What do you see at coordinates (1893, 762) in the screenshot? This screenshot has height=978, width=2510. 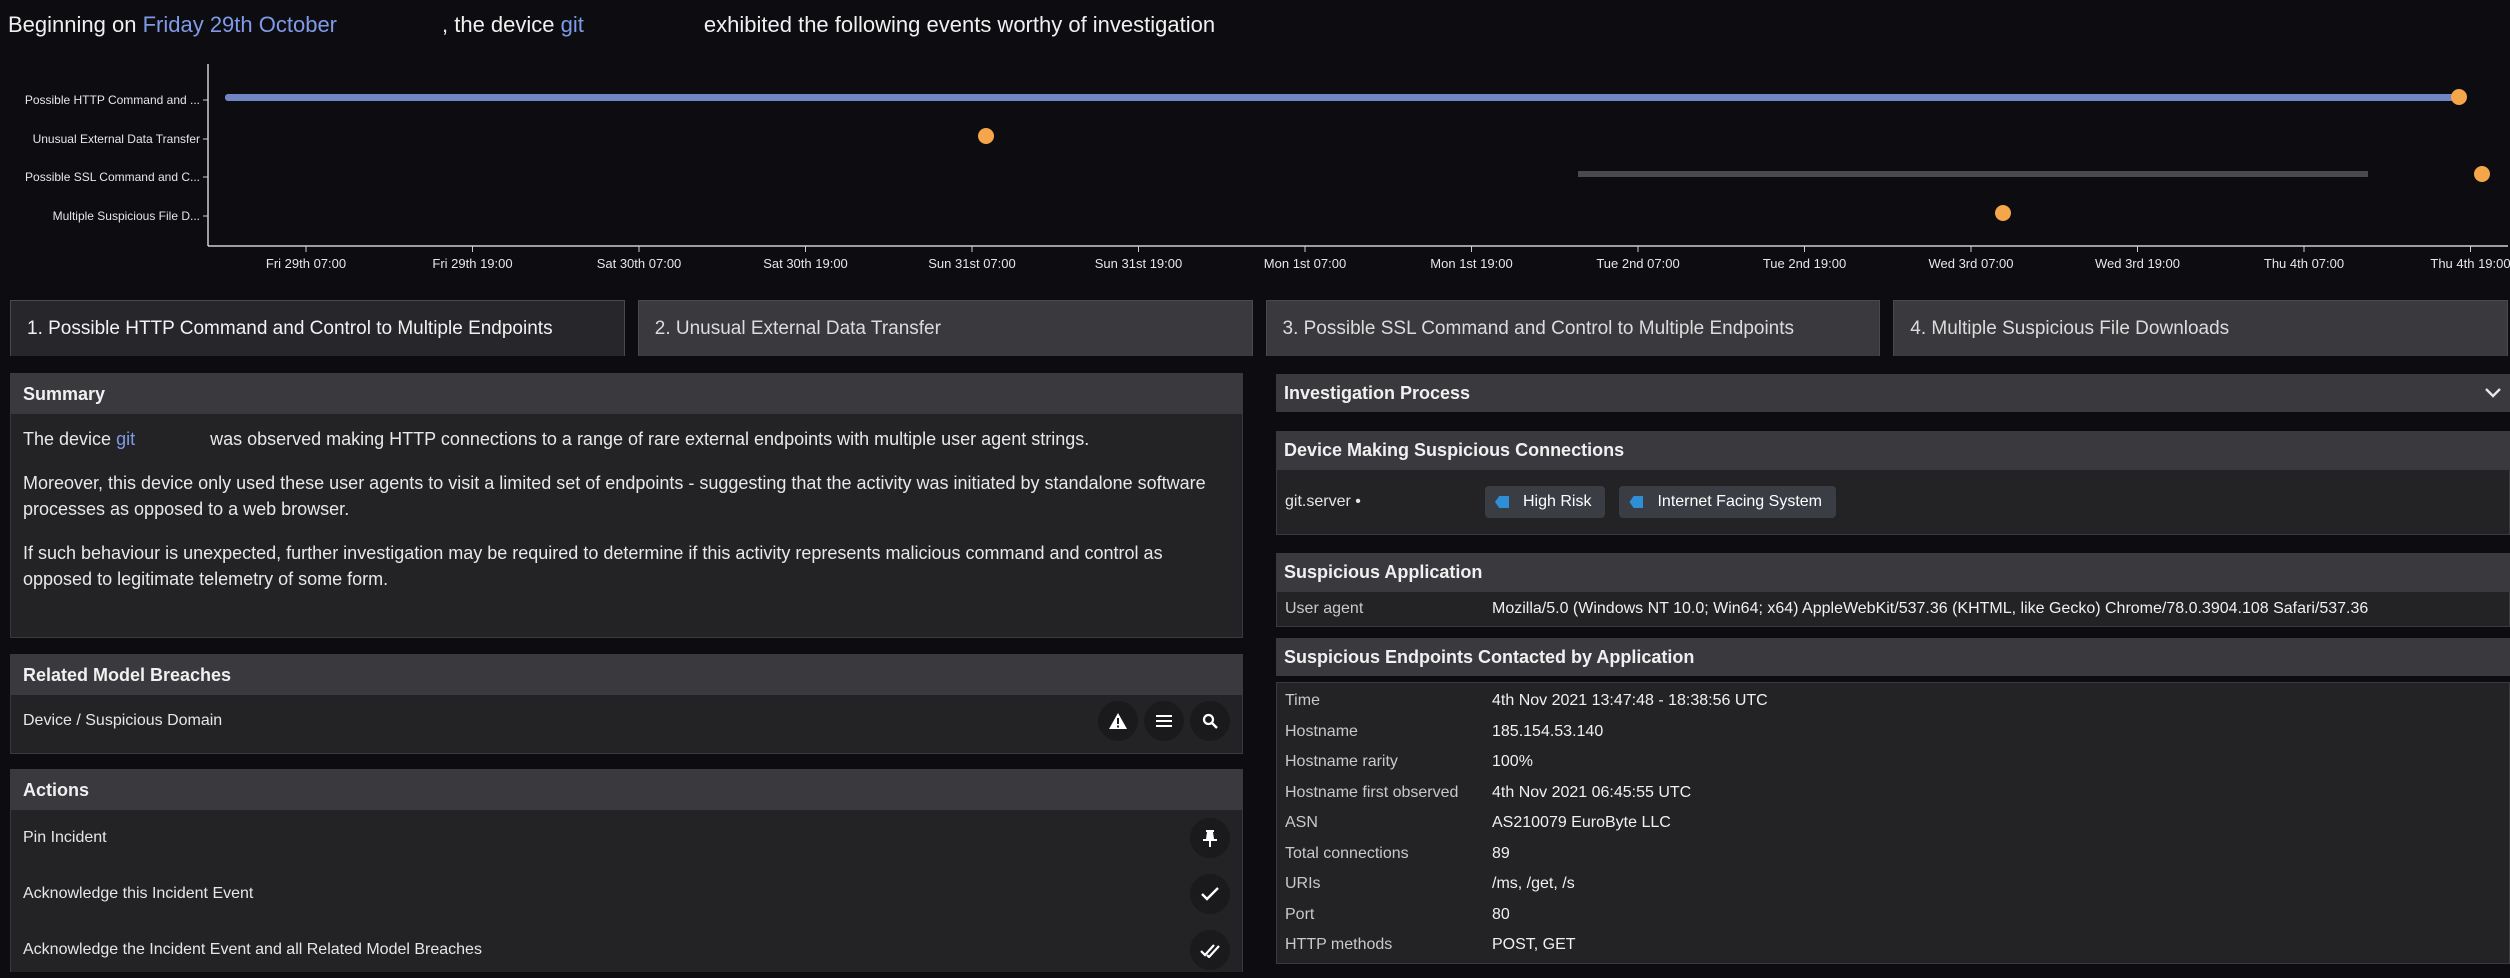 I see `endpoint-detail-row: Hostname rarity 100%` at bounding box center [1893, 762].